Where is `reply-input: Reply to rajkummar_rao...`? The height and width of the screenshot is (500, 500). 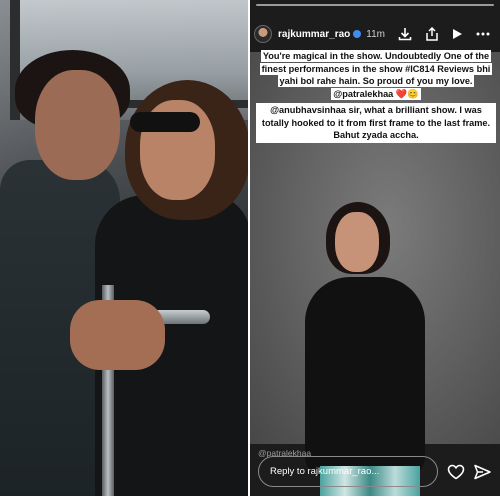
reply-input: Reply to rajkummar_rao... is located at coordinates (348, 471).